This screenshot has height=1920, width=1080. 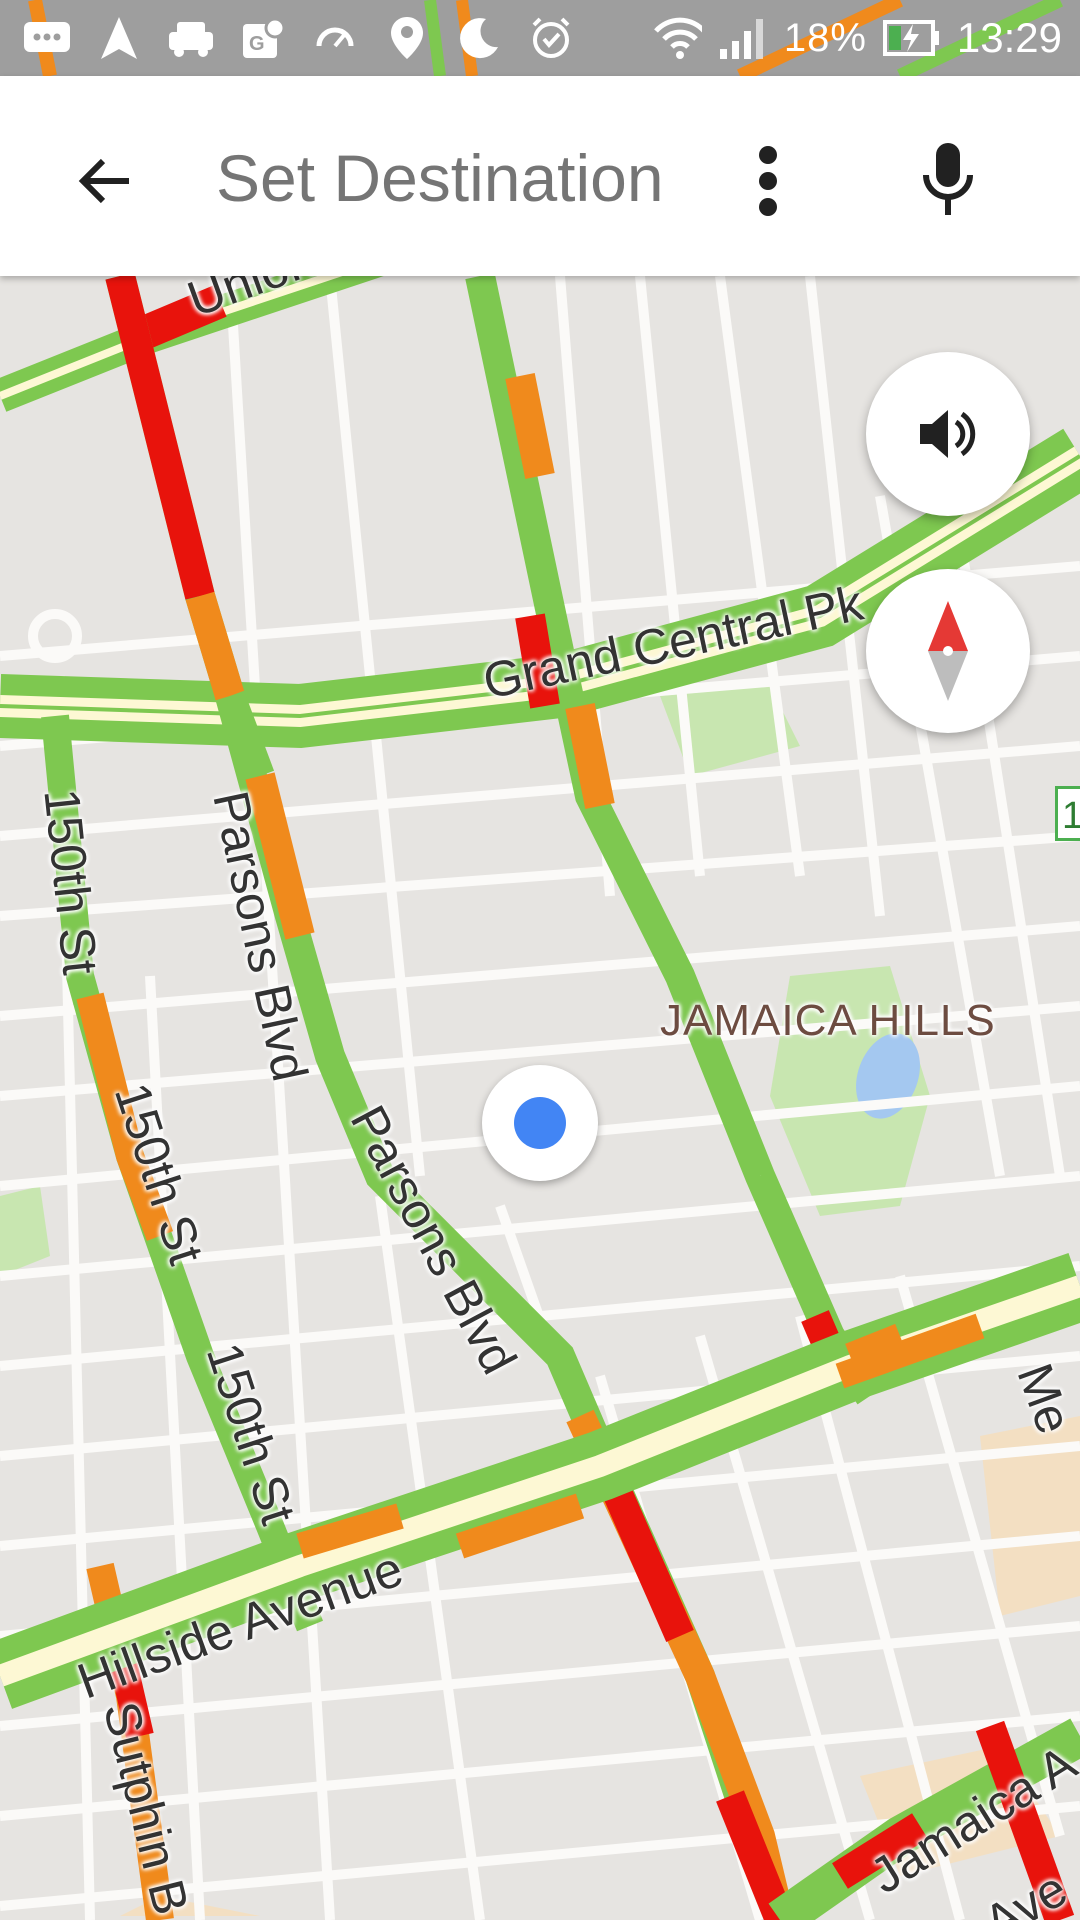 What do you see at coordinates (479, 38) in the screenshot?
I see `moon-icon` at bounding box center [479, 38].